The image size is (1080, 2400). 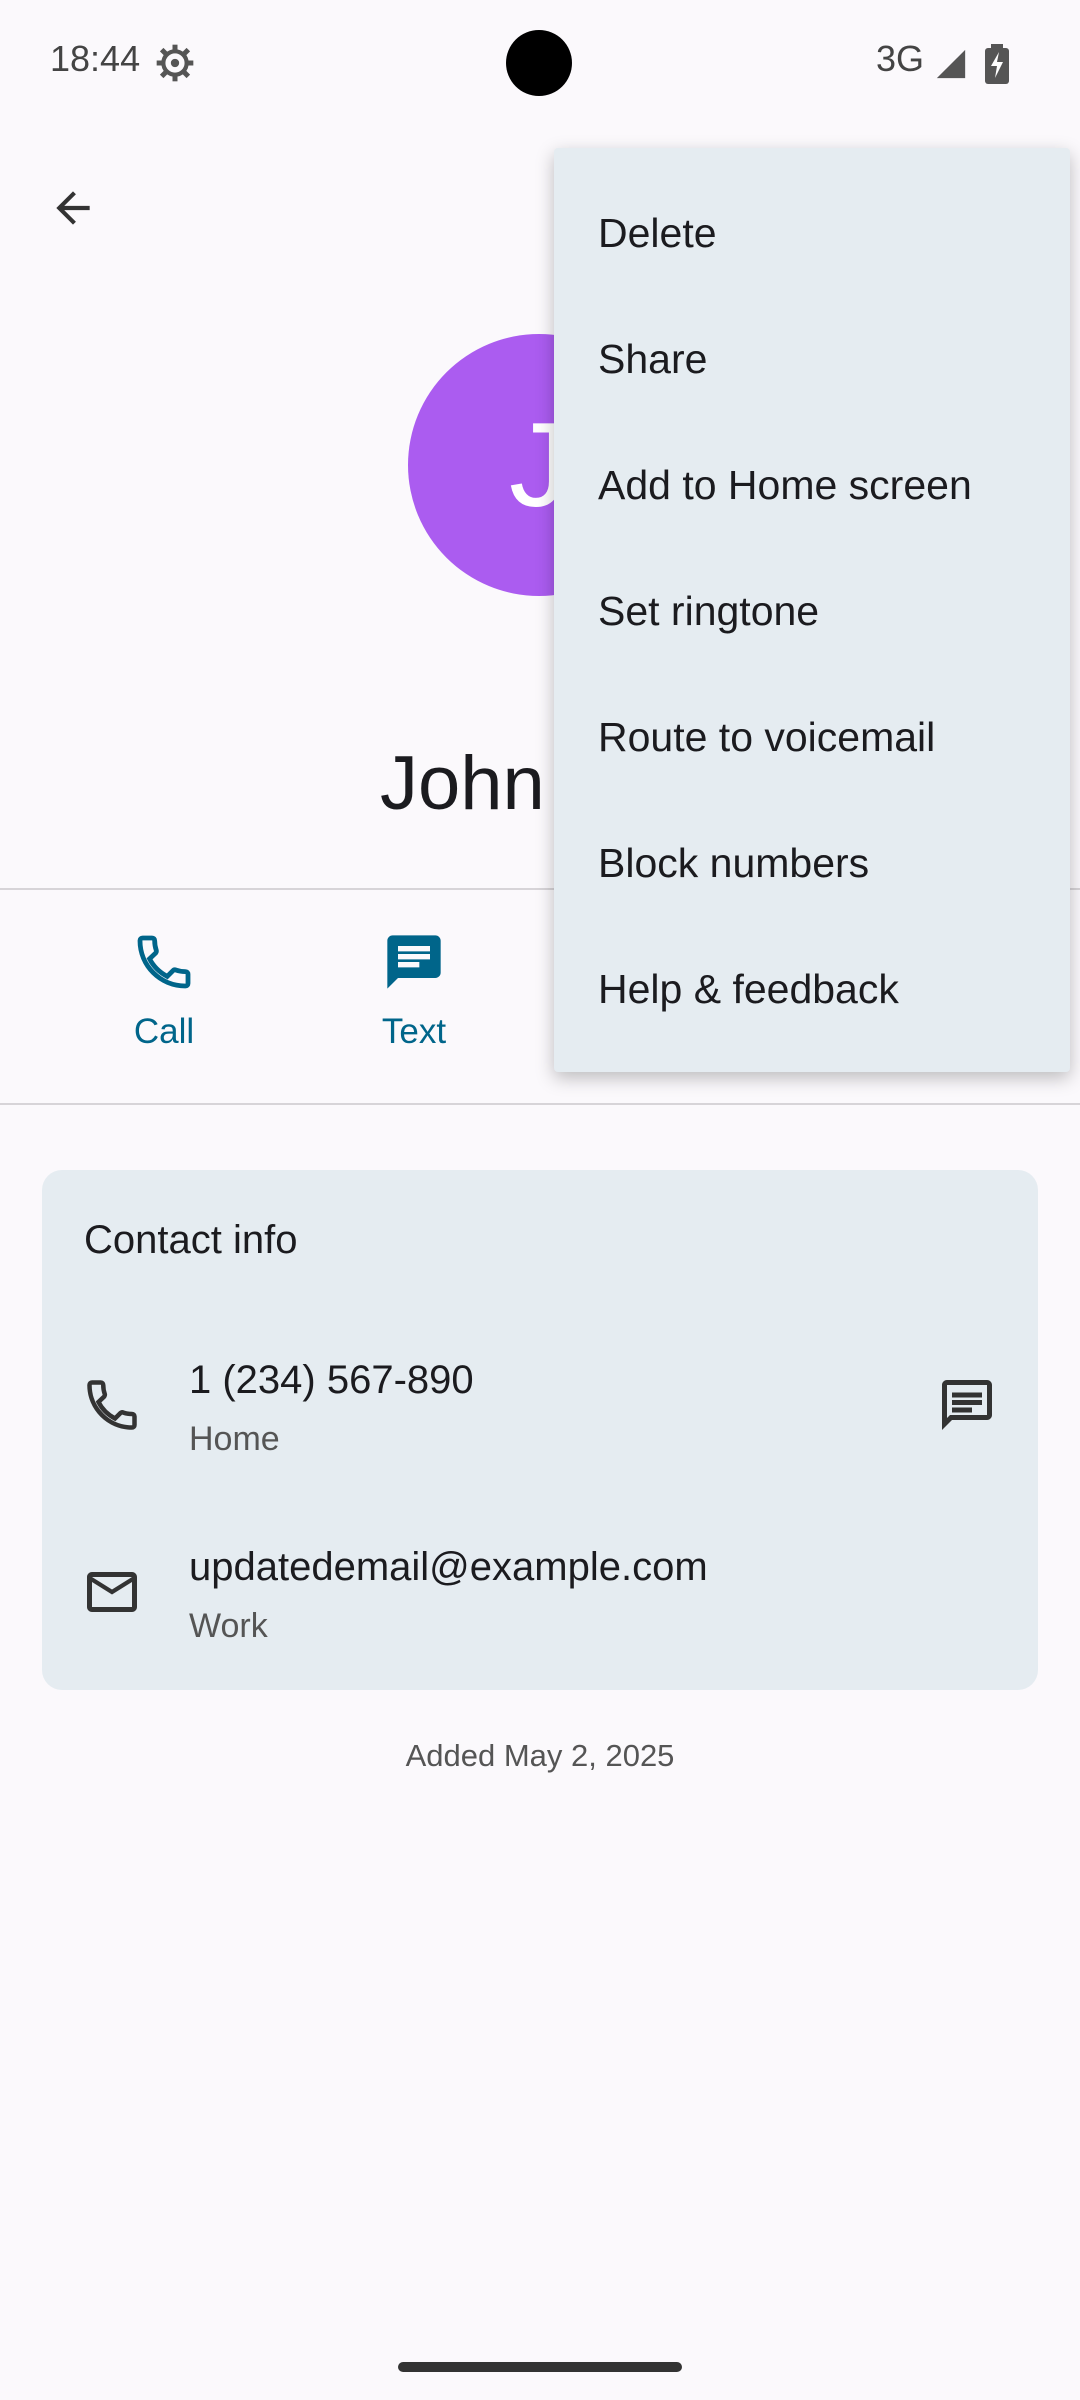 What do you see at coordinates (540, 1104) in the screenshot?
I see `divider` at bounding box center [540, 1104].